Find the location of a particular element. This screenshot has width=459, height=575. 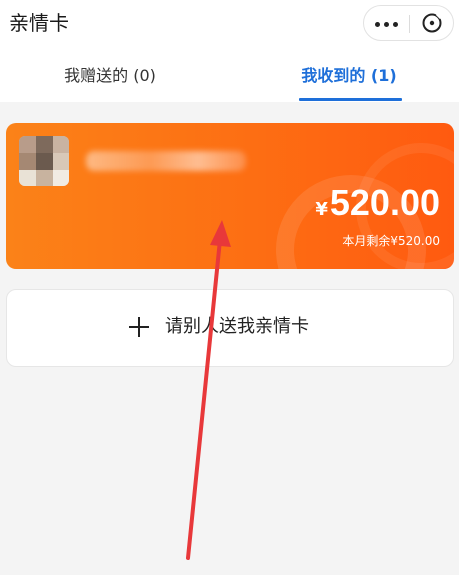

close-circle-icon is located at coordinates (432, 22).